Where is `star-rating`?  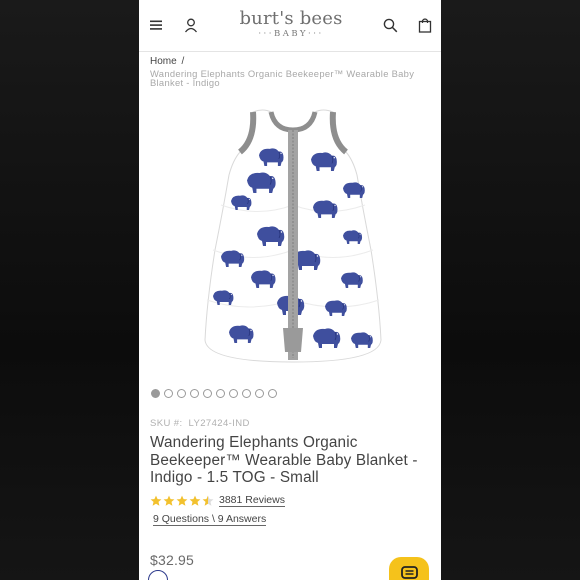
star-rating is located at coordinates (182, 501).